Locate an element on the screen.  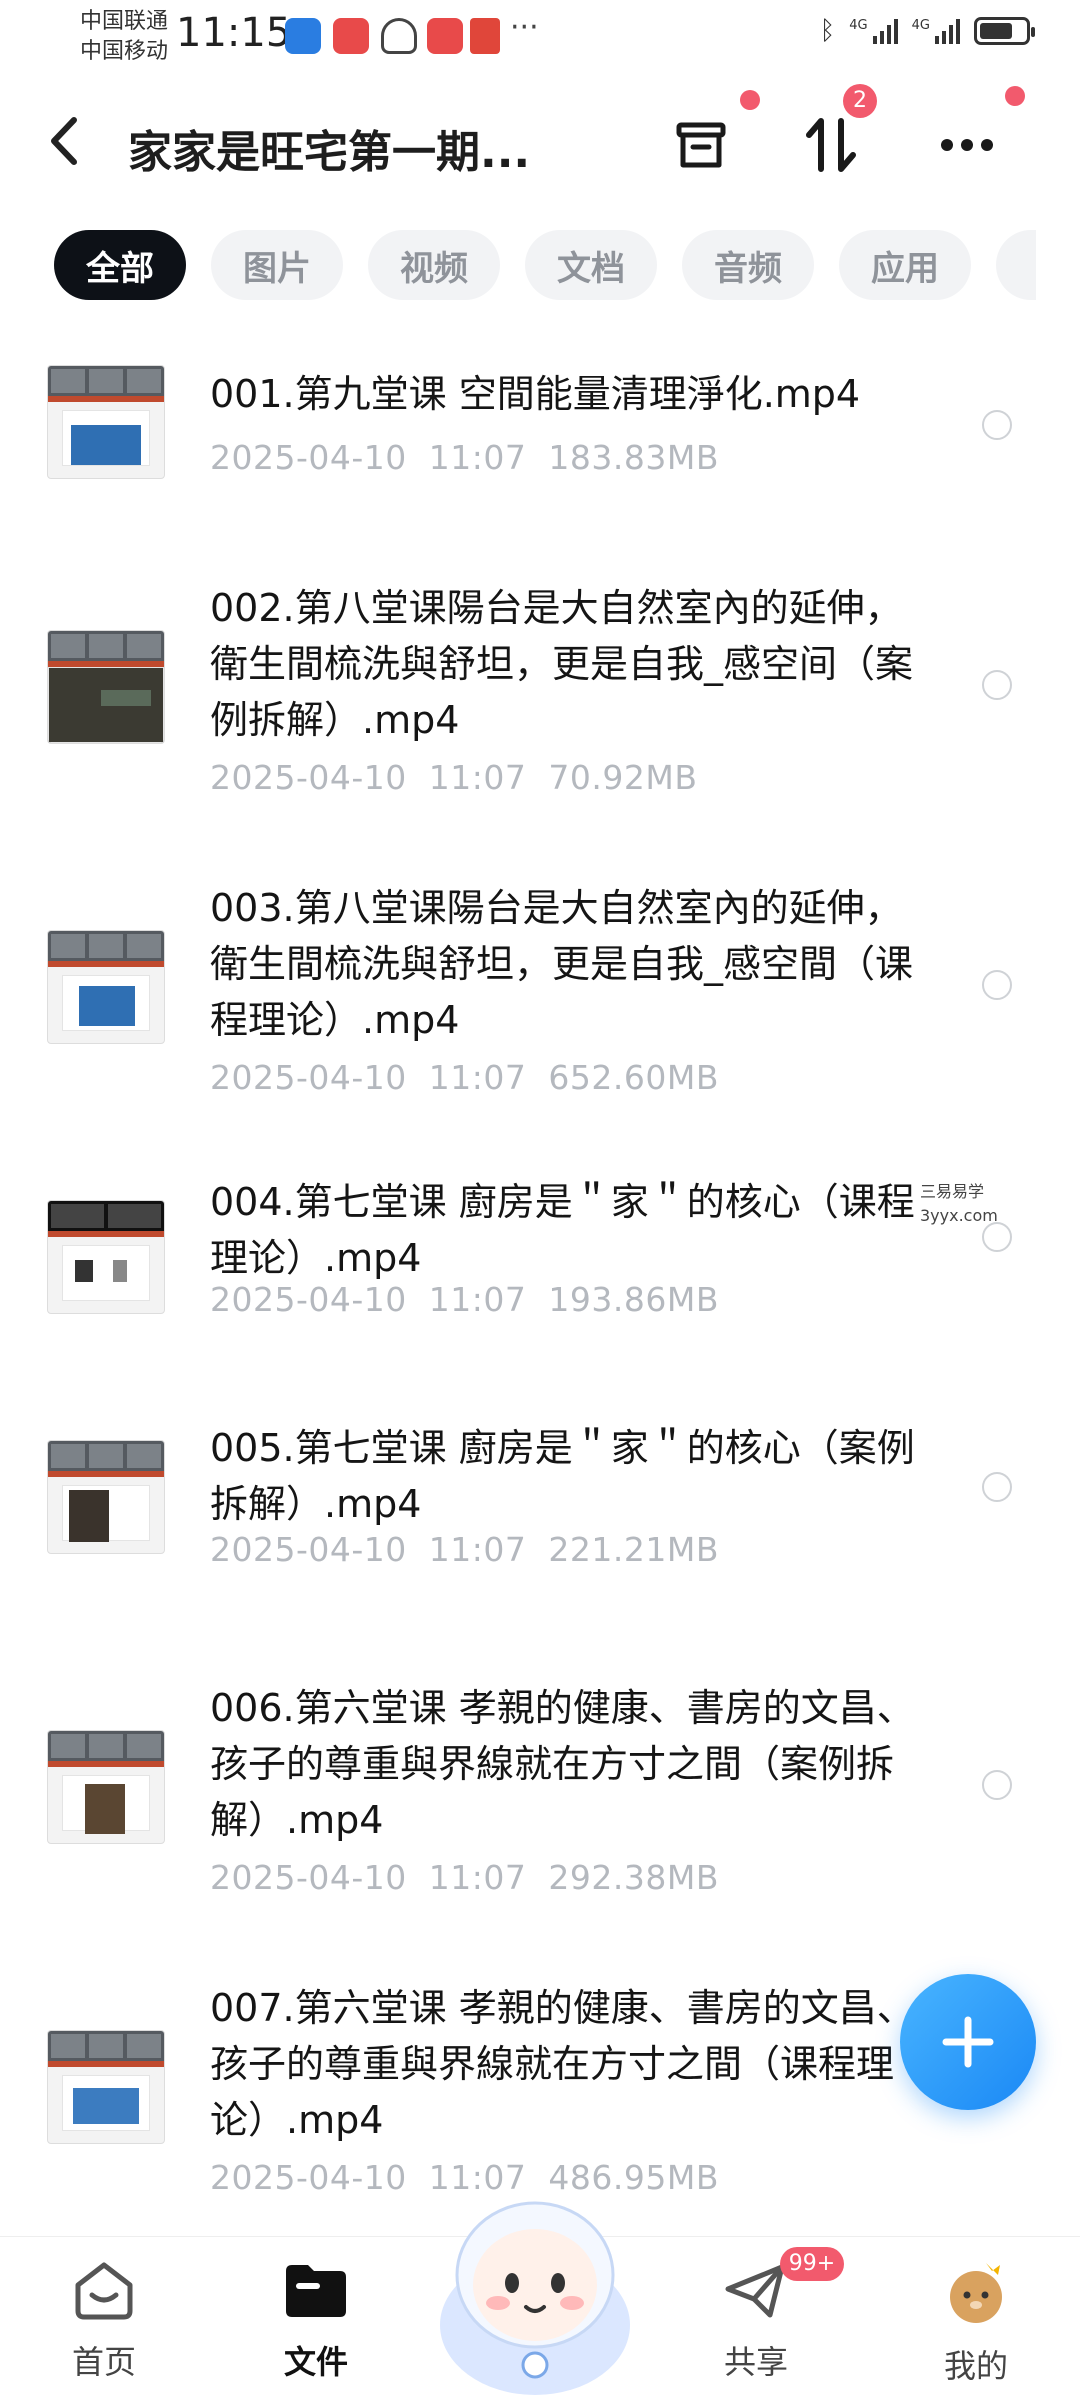
tab-videos: 视频 is located at coordinates (434, 265).